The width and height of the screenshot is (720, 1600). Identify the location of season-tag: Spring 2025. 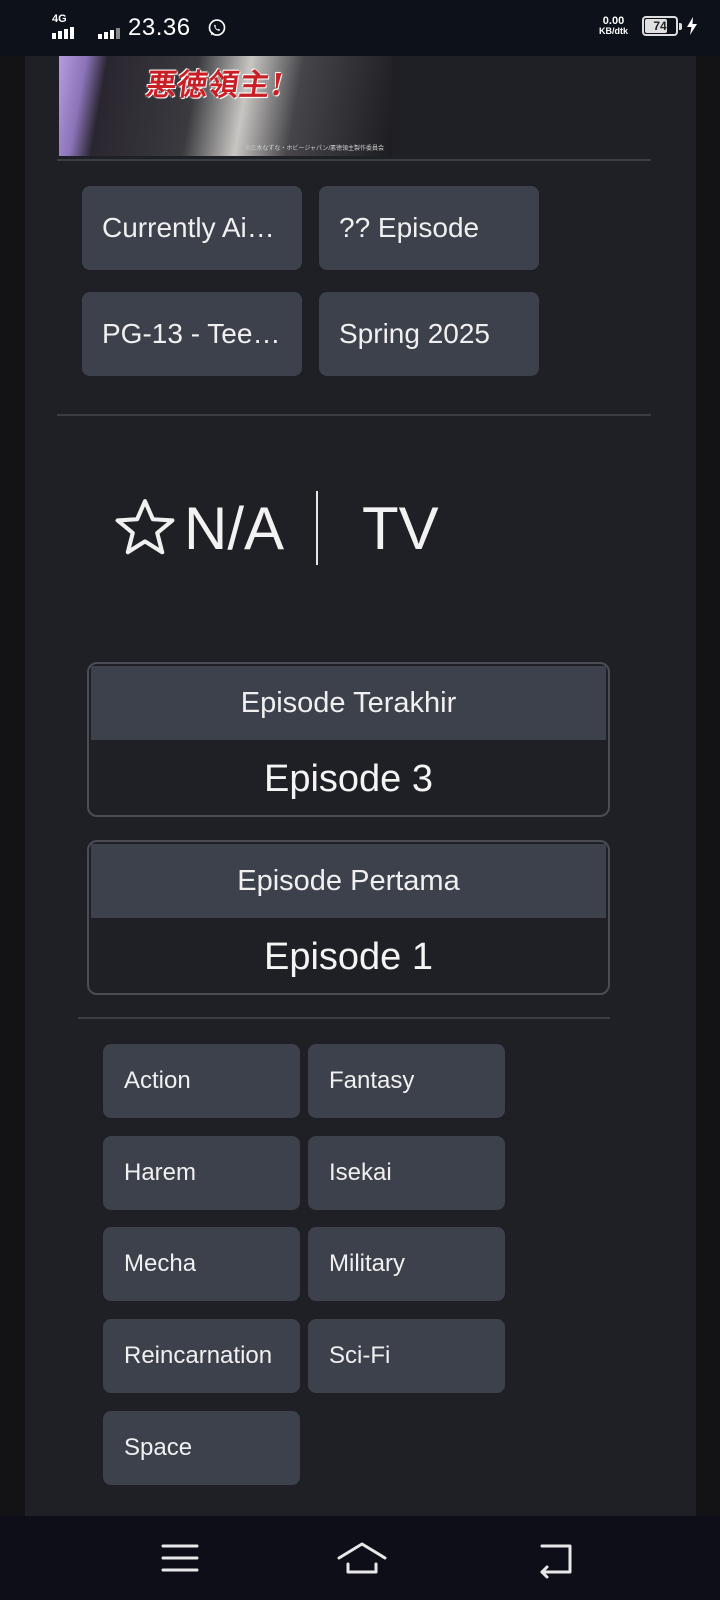
(429, 334).